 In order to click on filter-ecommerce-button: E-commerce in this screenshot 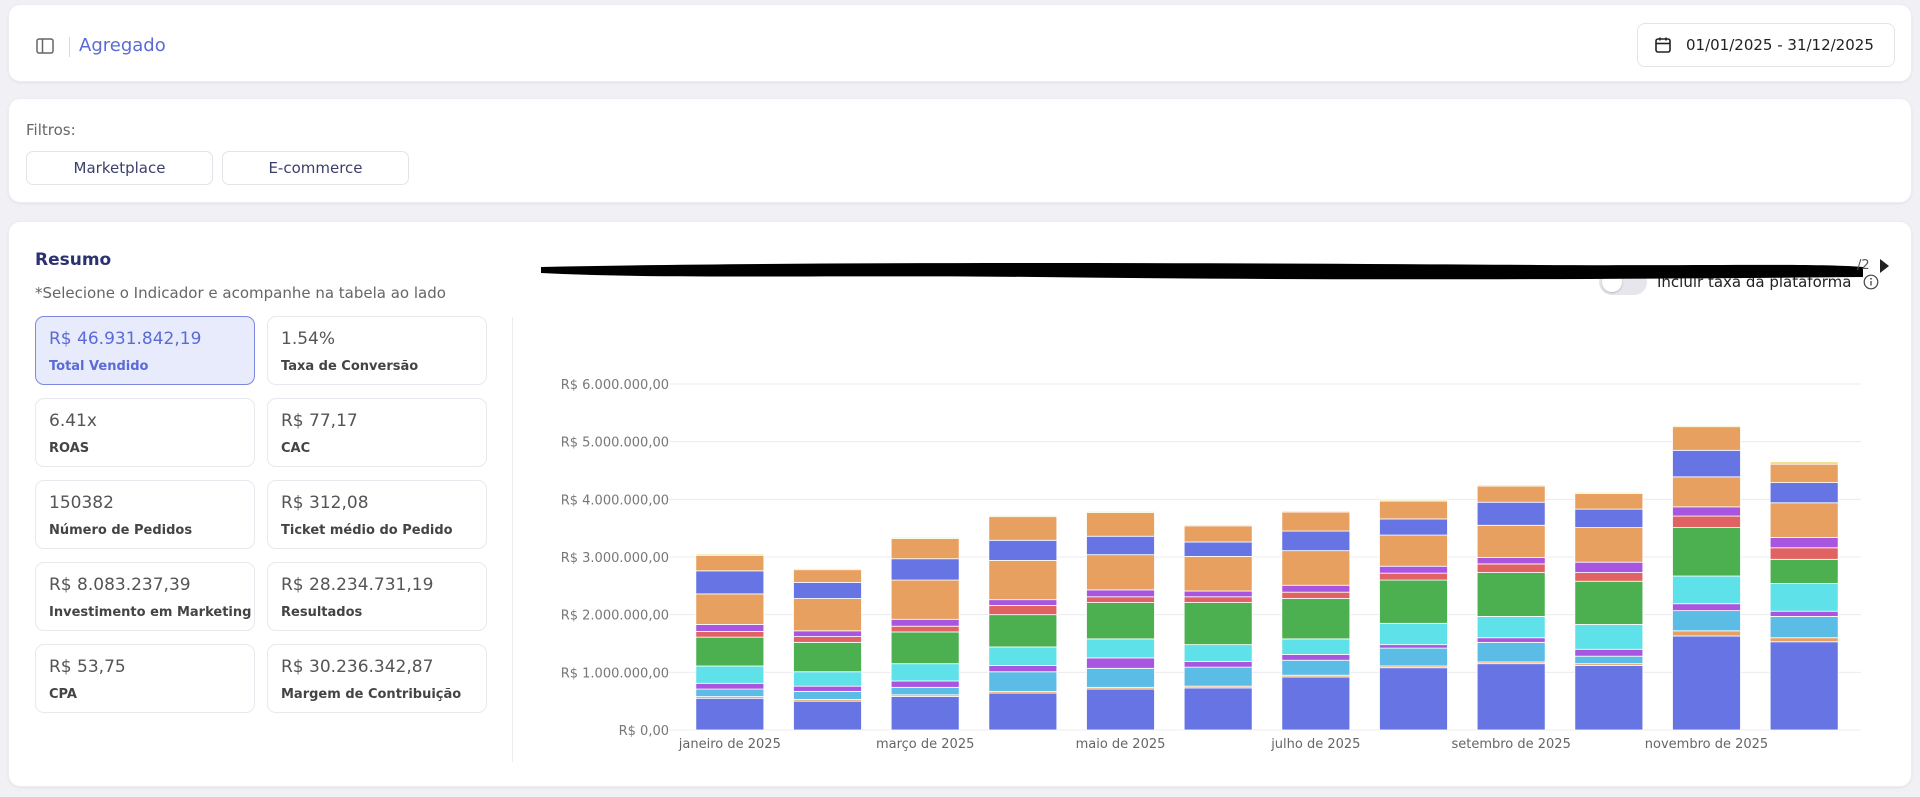, I will do `click(315, 168)`.